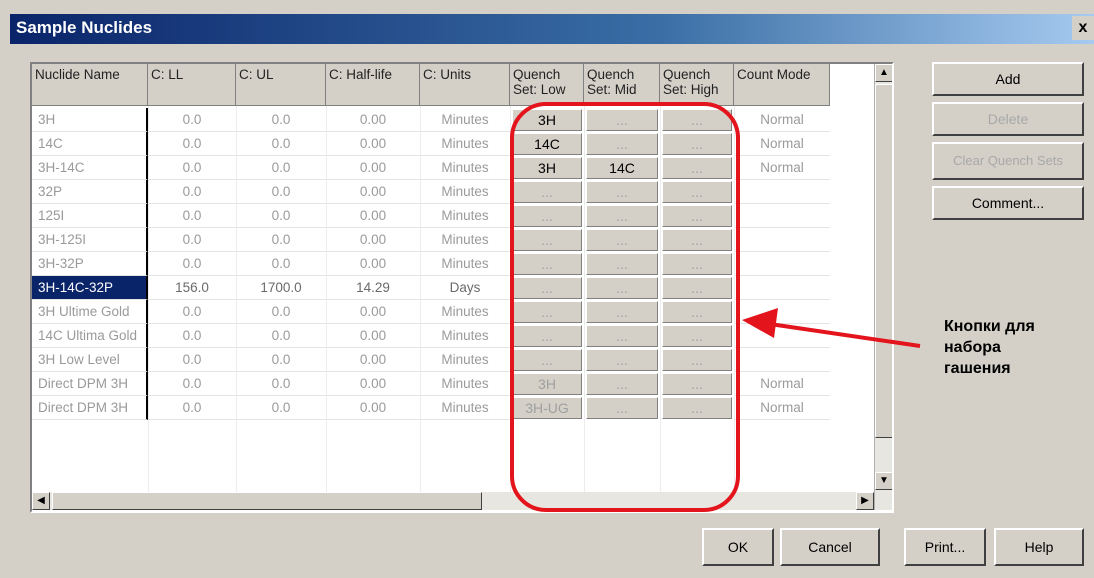 Image resolution: width=1094 pixels, height=578 pixels. I want to click on delete-button: Delete, so click(1008, 119).